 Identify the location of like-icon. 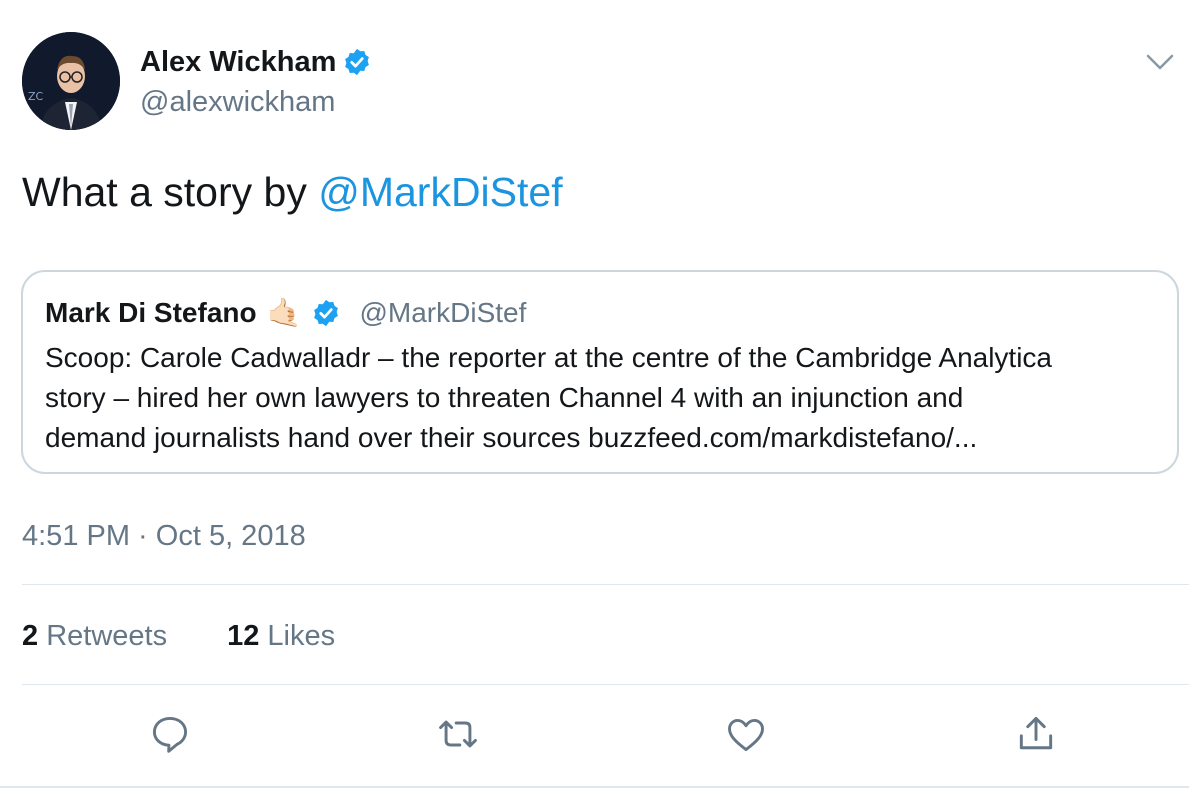
(746, 734).